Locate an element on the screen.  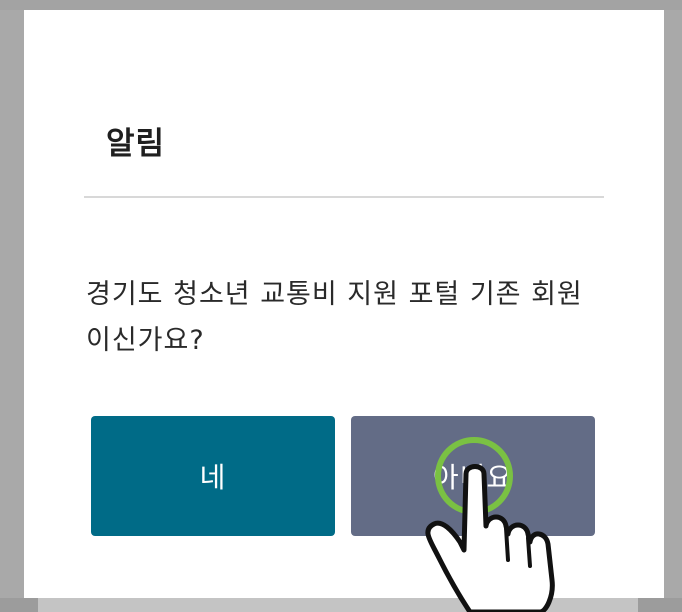
backdrop-top is located at coordinates (341, 5).